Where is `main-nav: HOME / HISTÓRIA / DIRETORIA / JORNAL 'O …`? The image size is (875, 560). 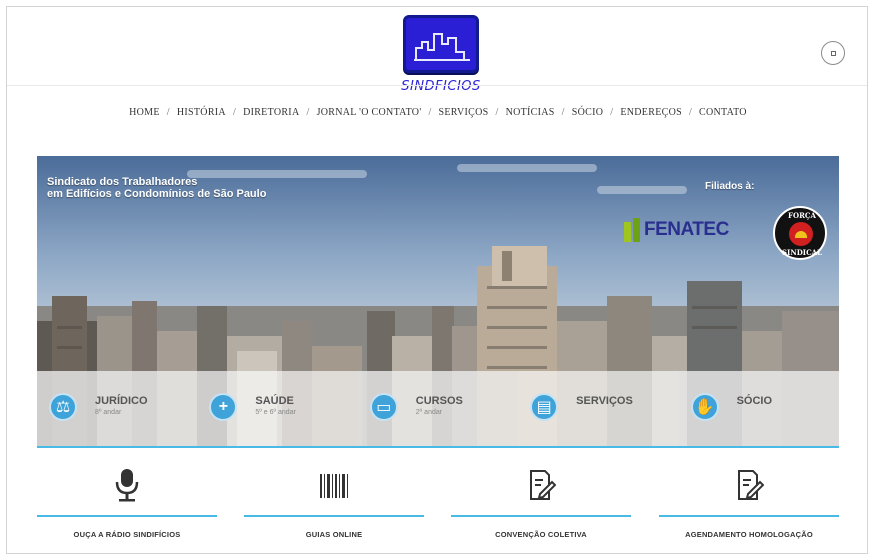 main-nav: HOME / HISTÓRIA / DIRETORIA / JORNAL 'O … is located at coordinates (438, 112).